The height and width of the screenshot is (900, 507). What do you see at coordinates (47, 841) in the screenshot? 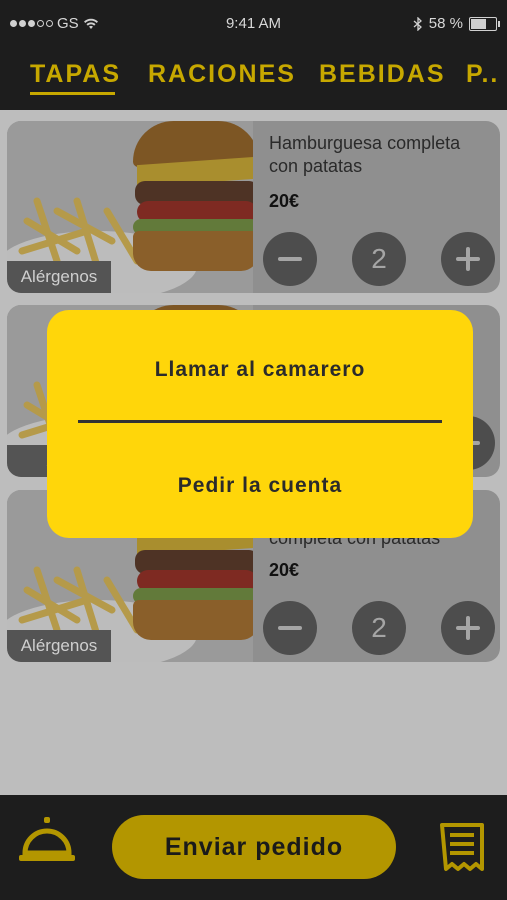
I see `call-waiter-bell-icon` at bounding box center [47, 841].